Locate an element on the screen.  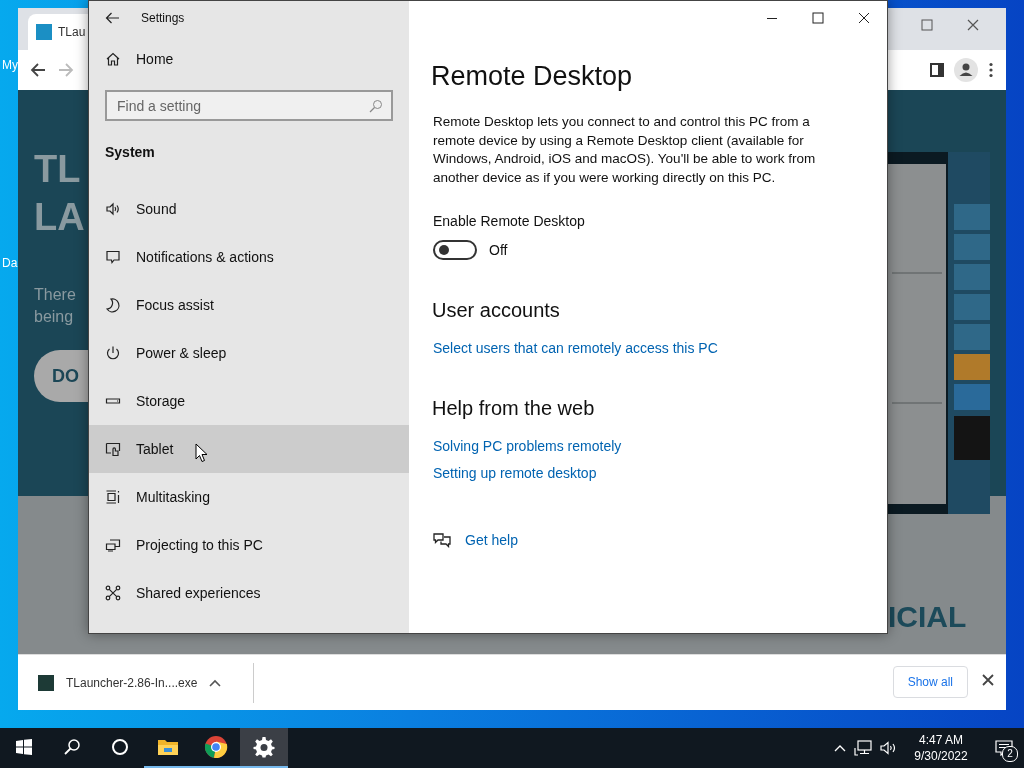
focus-icon is located at coordinates (113, 305).